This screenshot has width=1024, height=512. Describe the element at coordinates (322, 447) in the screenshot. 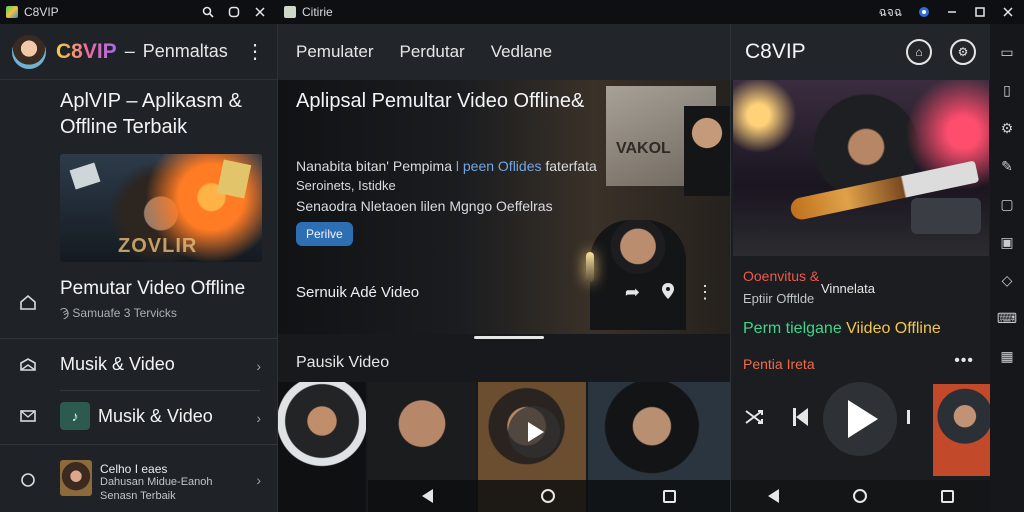

I see `video-thumbnail` at that location.